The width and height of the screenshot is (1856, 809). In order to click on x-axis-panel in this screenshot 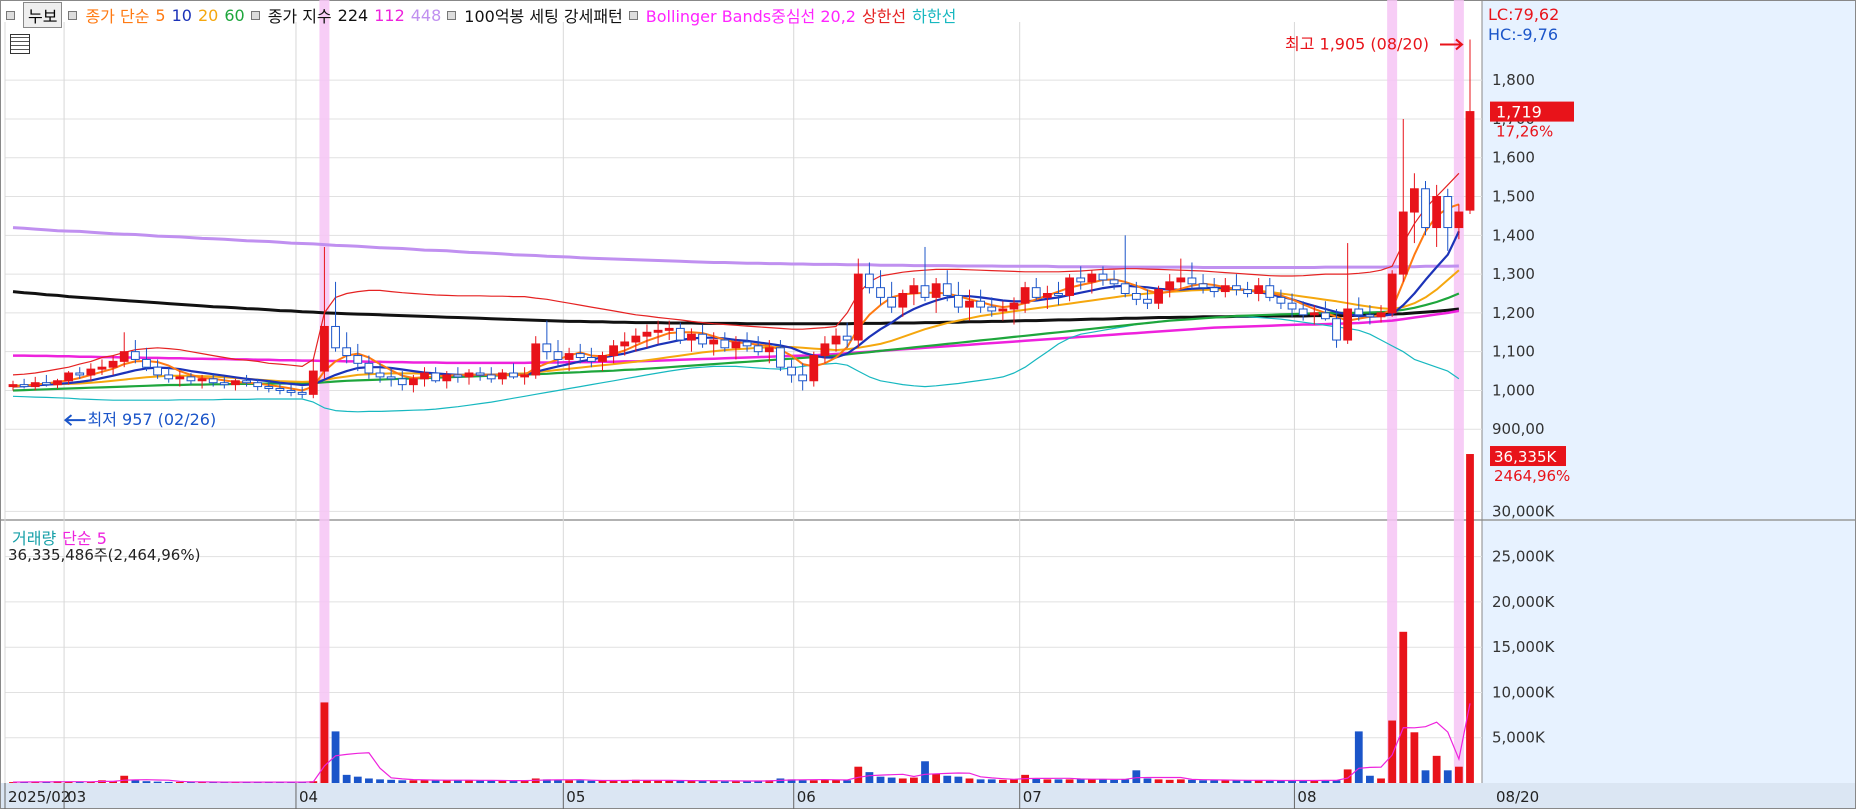, I will do `click(928, 796)`.